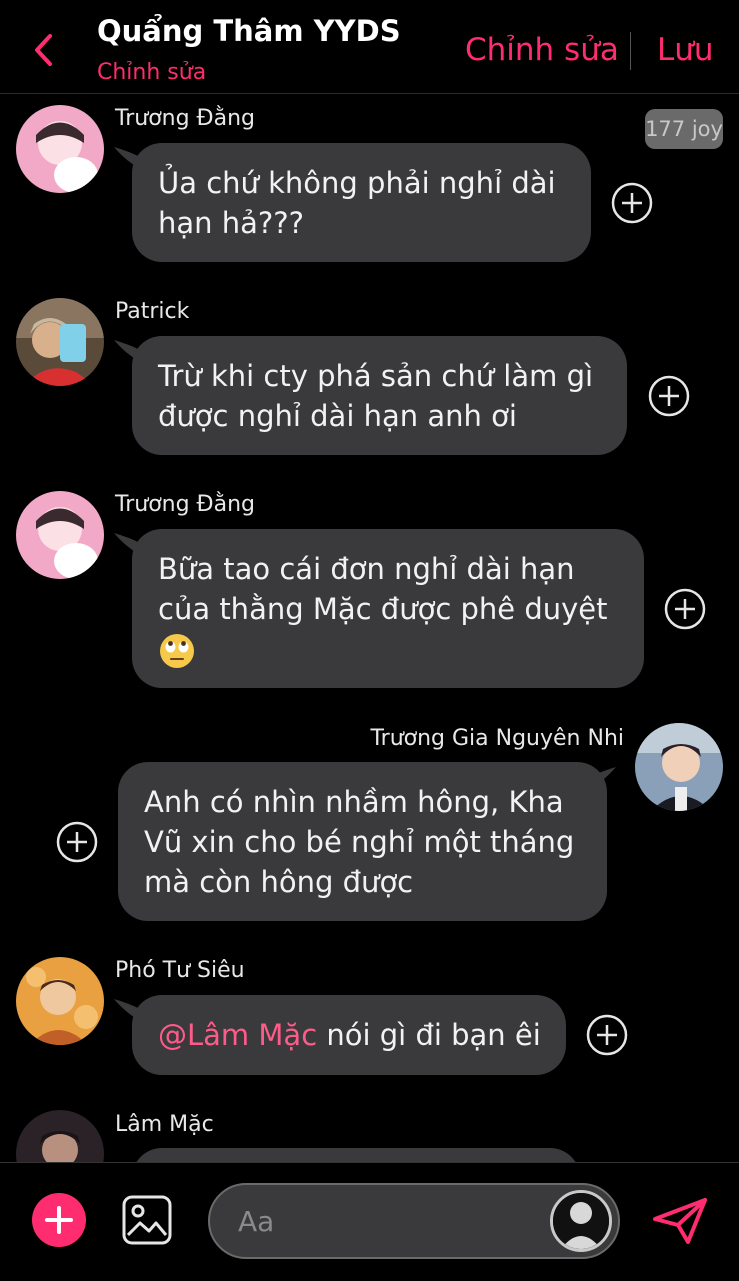 This screenshot has width=739, height=1281. I want to click on message-text: Bữa tao cái đơn nghỉ dài hạn, so click(366, 569).